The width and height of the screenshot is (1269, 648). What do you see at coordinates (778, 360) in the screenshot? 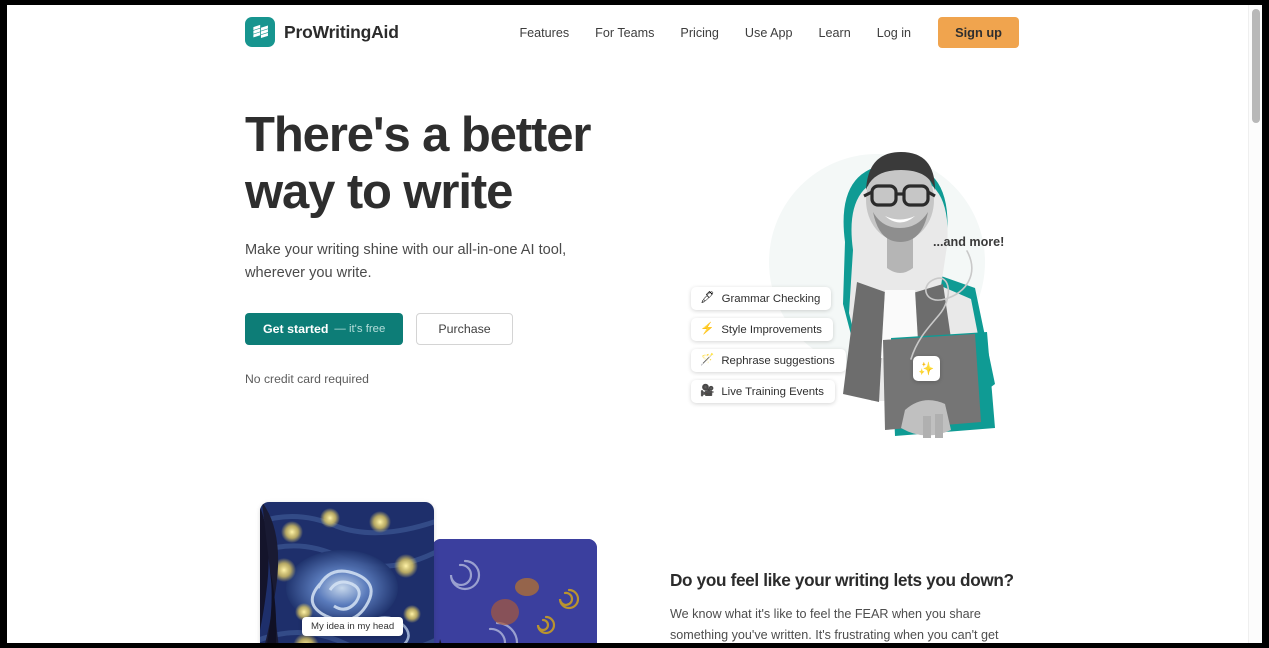
I see `feature-chip-label: Rephrase suggestions` at bounding box center [778, 360].